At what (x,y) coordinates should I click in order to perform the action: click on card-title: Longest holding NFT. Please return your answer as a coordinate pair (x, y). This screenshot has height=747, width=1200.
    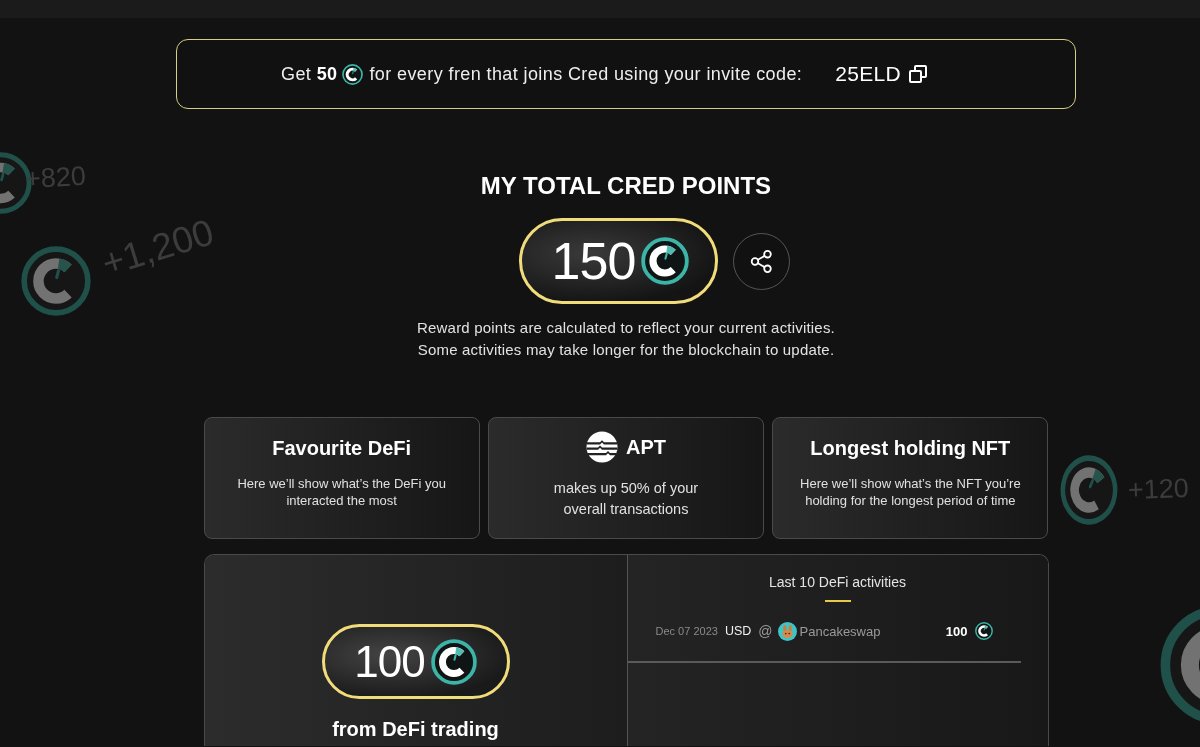
    Looking at the image, I should click on (910, 448).